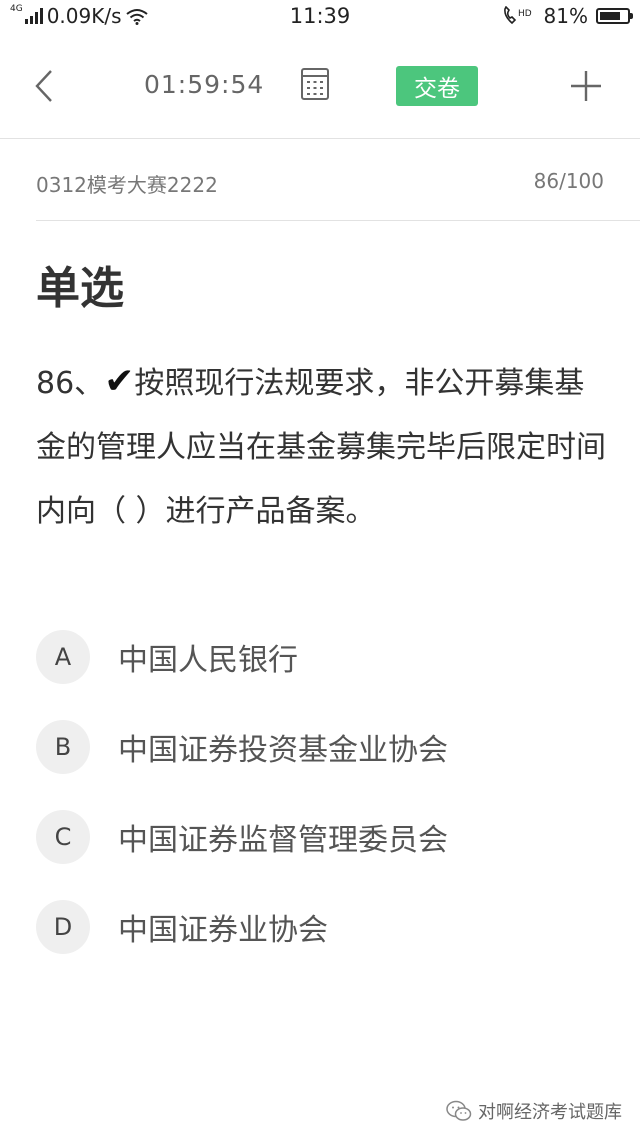 Image resolution: width=640 pixels, height=1138 pixels. I want to click on option-c: C 中国证券监督管理委员会, so click(326, 837).